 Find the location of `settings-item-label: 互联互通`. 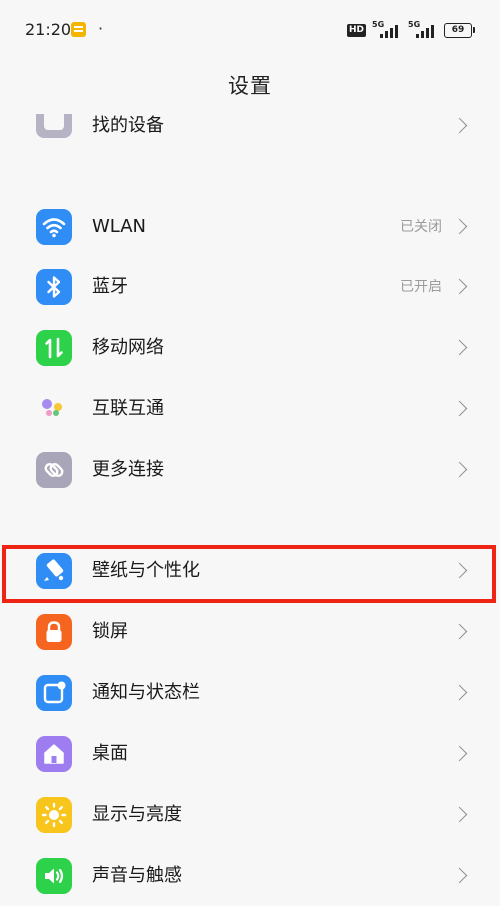

settings-item-label: 互联互通 is located at coordinates (128, 408).